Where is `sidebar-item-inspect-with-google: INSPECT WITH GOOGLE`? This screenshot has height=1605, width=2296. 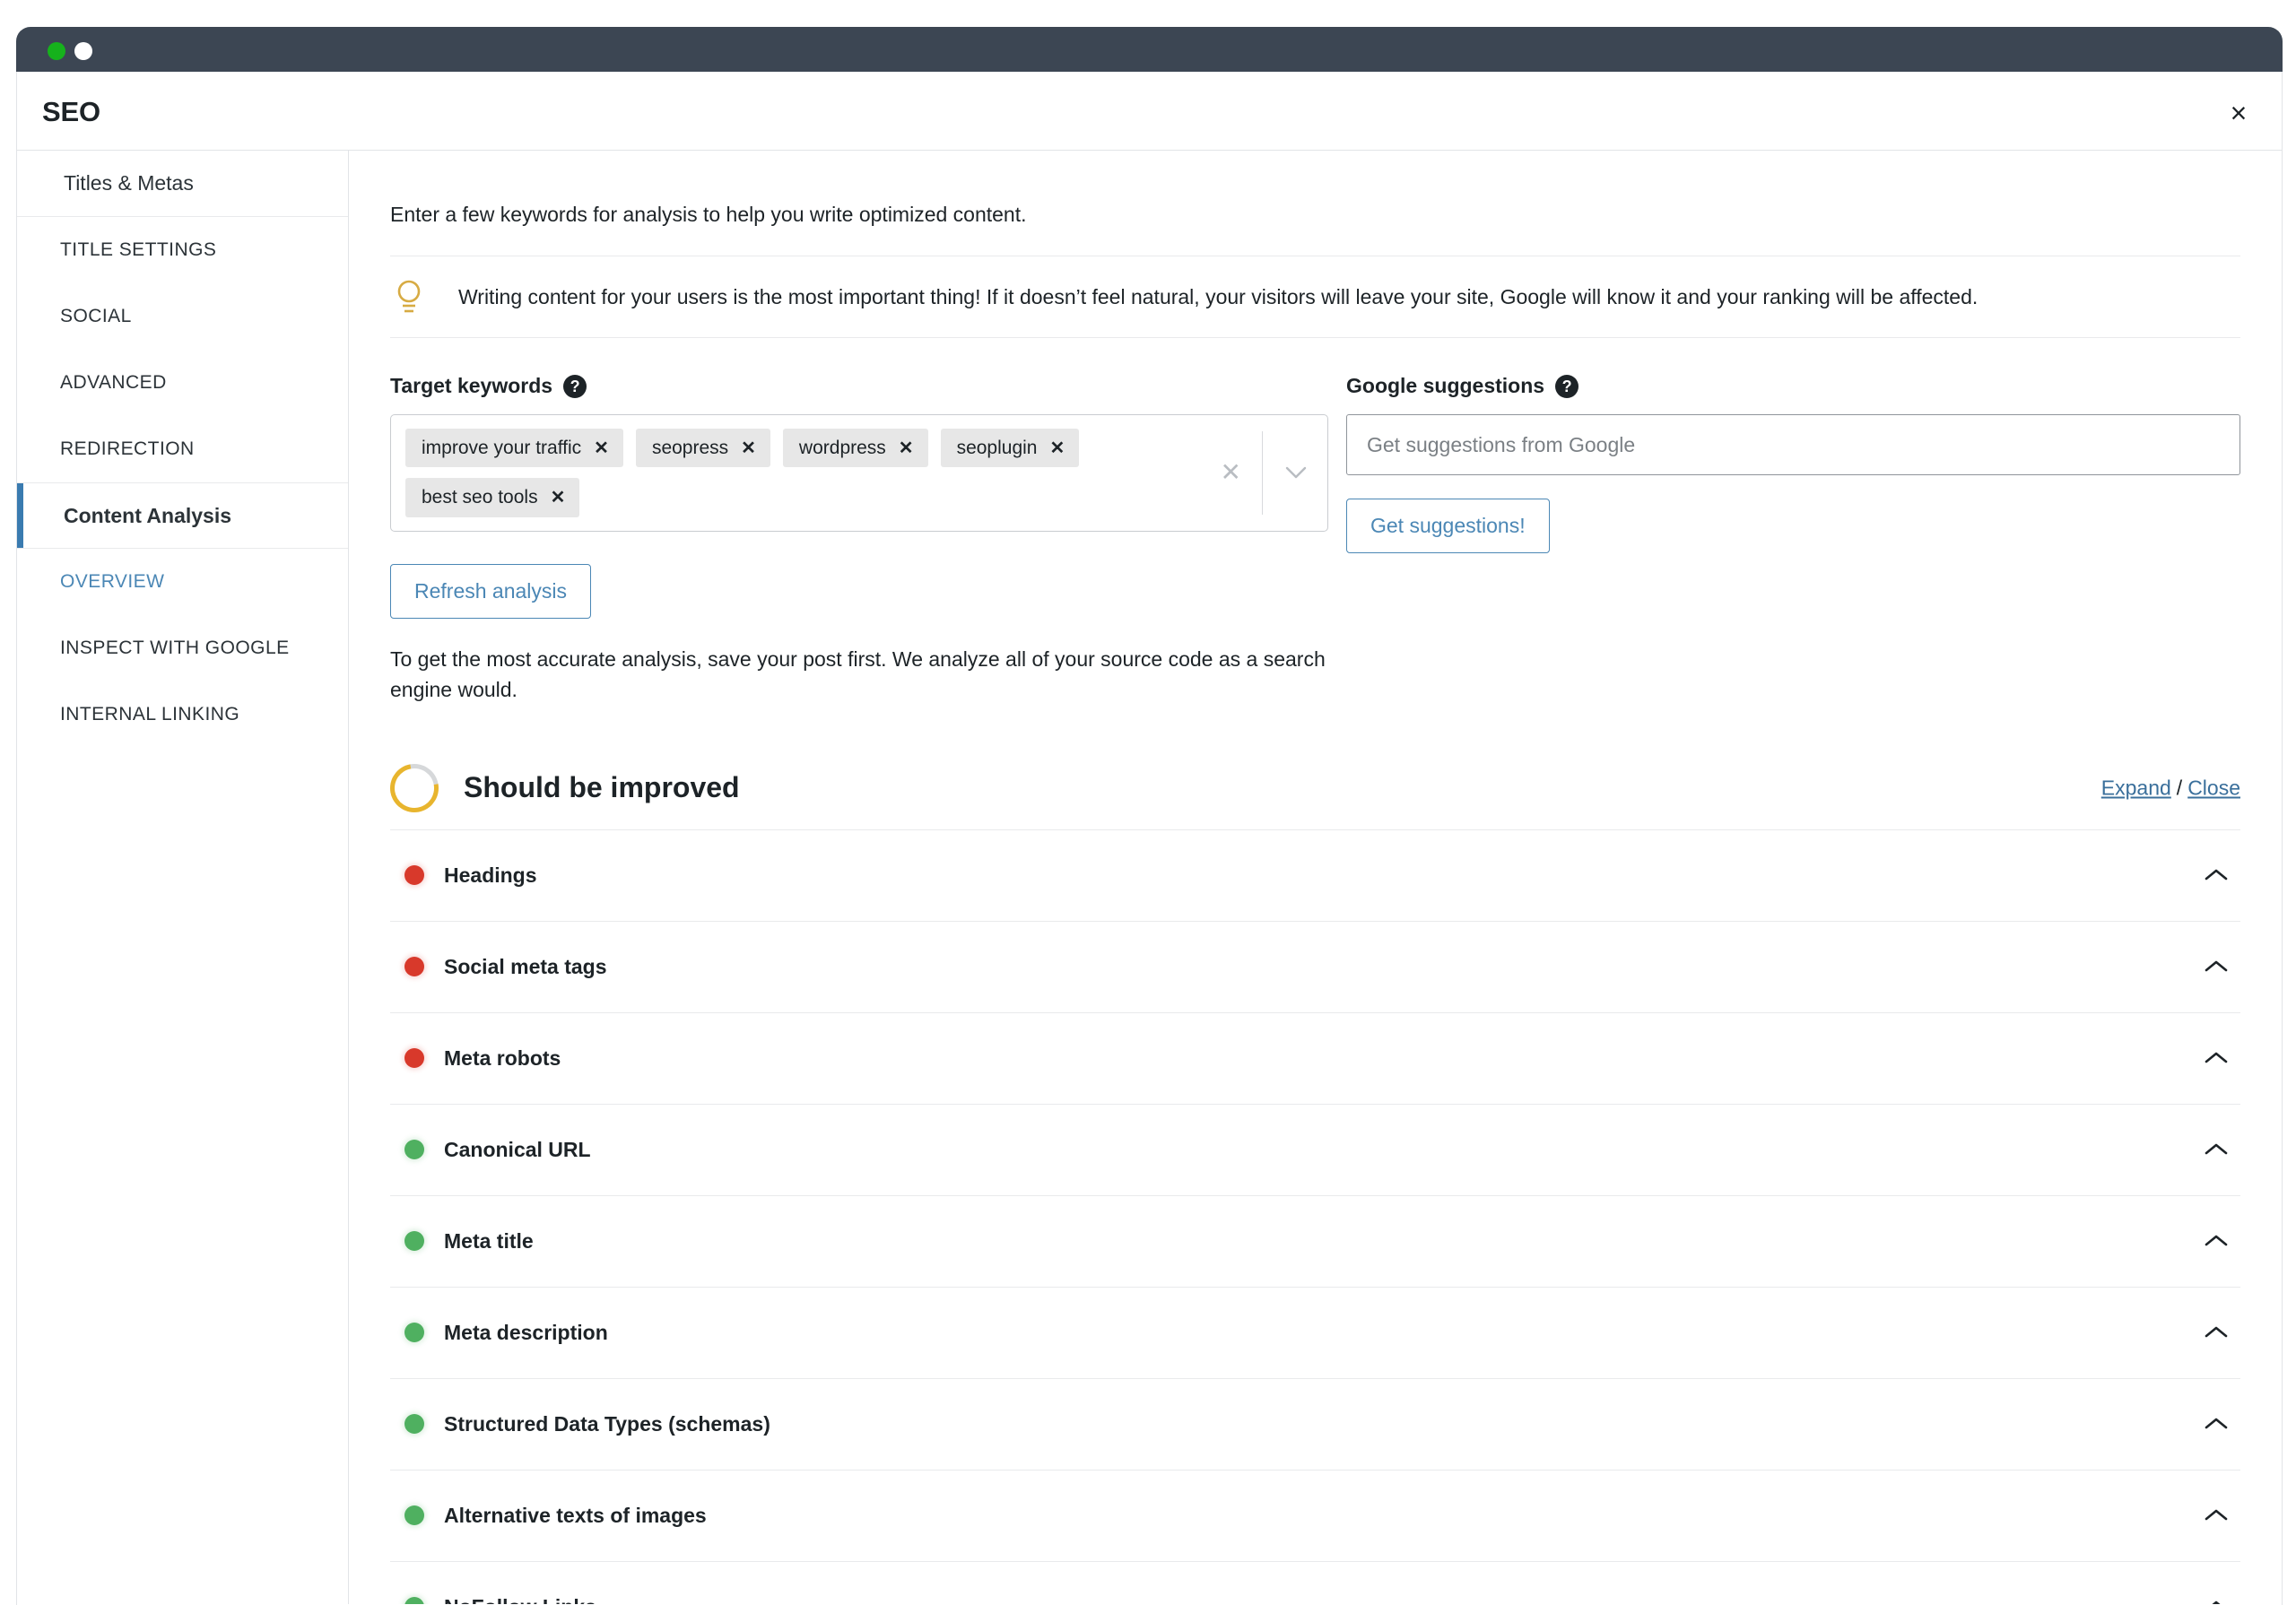 sidebar-item-inspect-with-google: INSPECT WITH GOOGLE is located at coordinates (182, 648).